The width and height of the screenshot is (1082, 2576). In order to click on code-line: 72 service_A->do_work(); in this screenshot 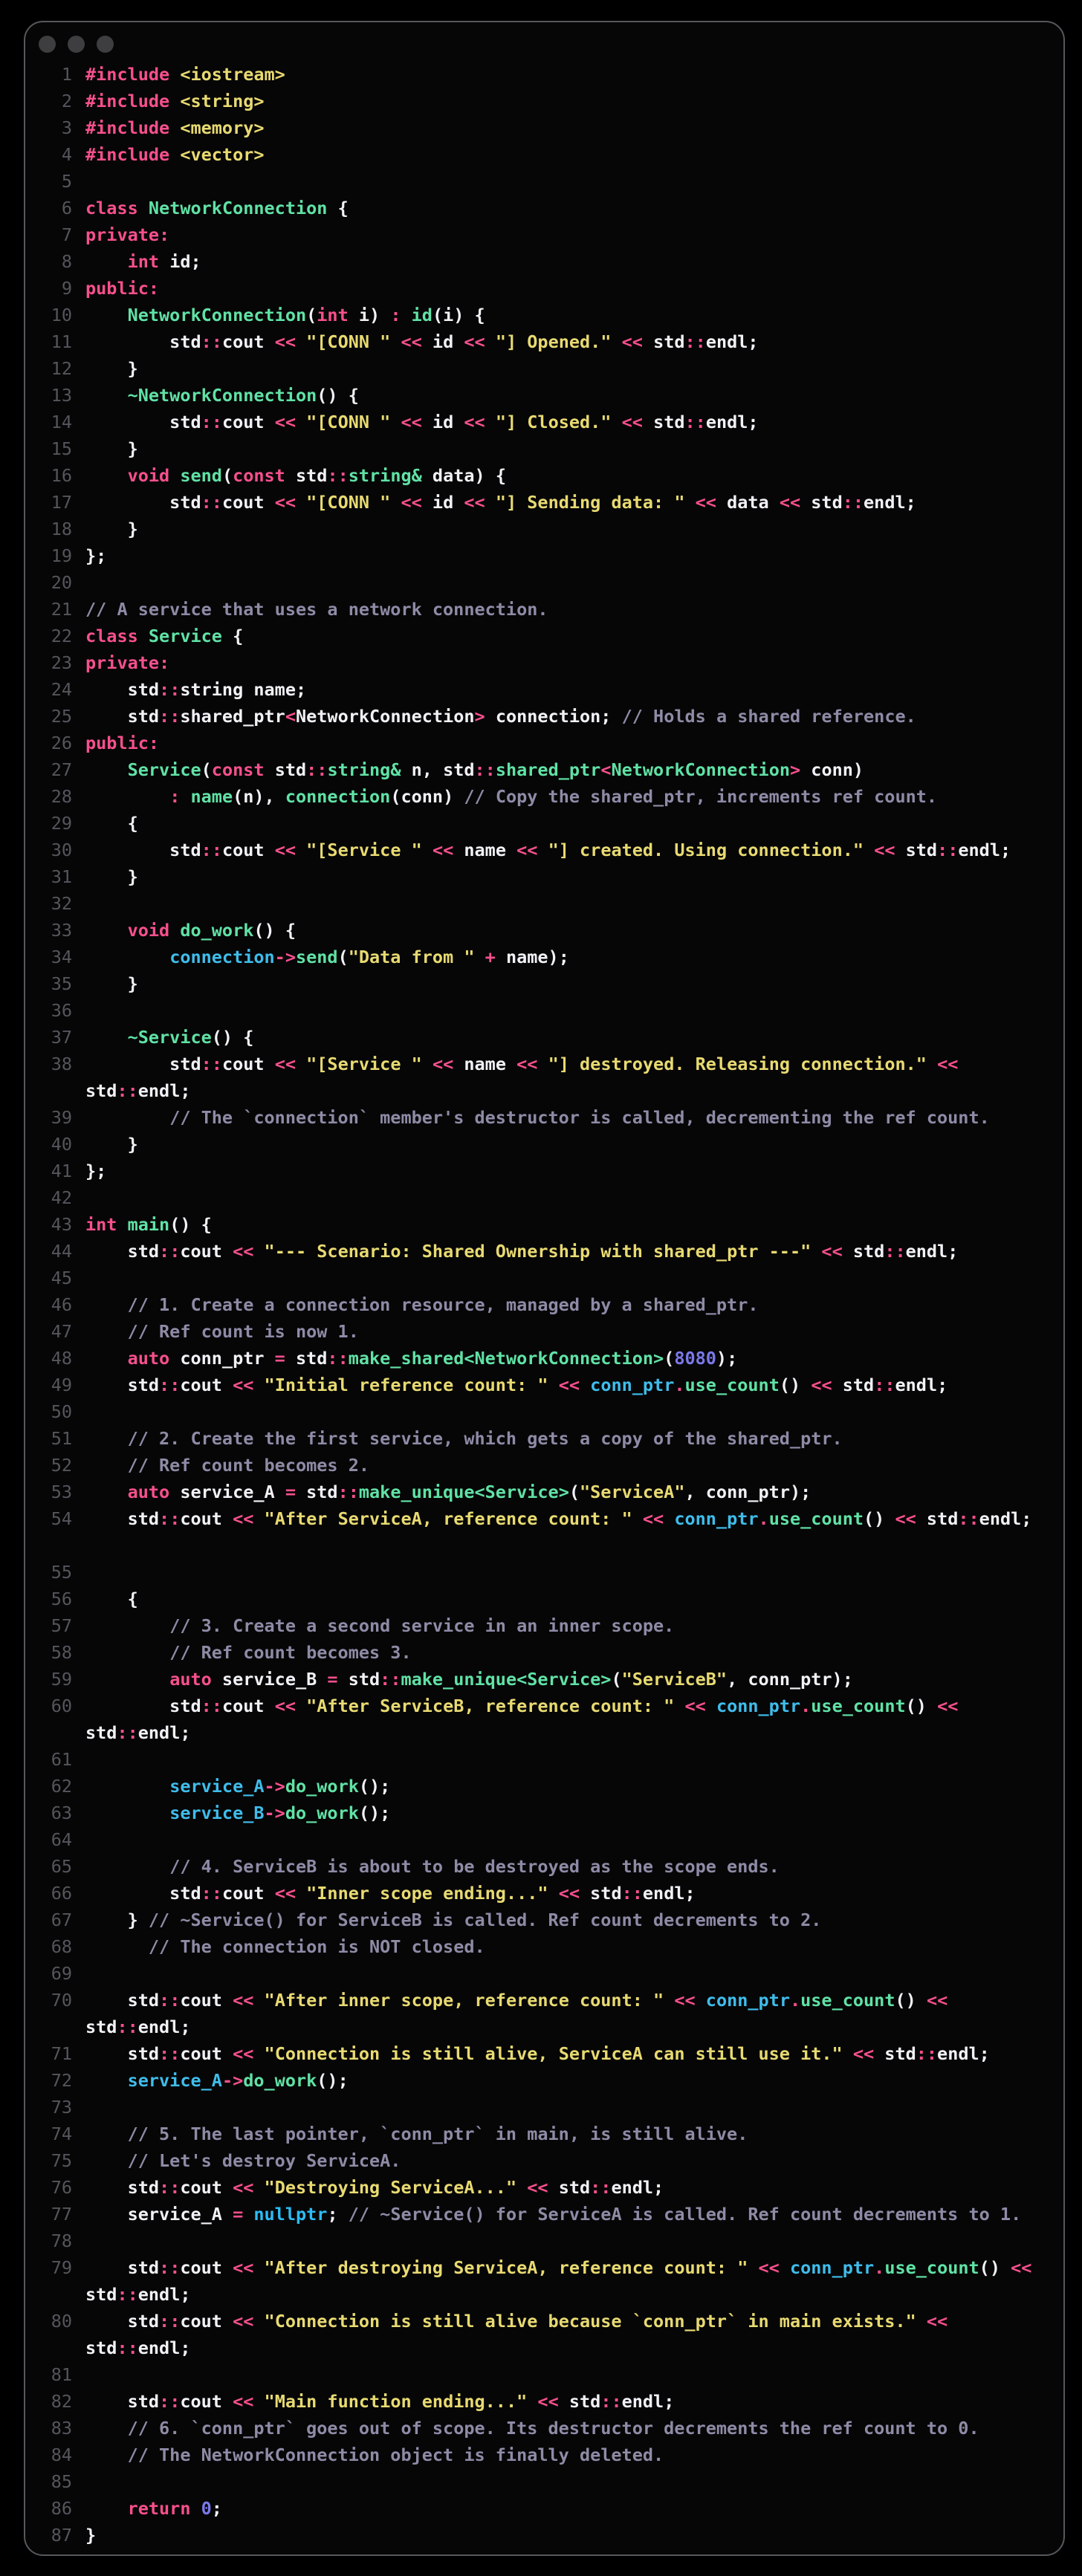, I will do `click(543, 2080)`.